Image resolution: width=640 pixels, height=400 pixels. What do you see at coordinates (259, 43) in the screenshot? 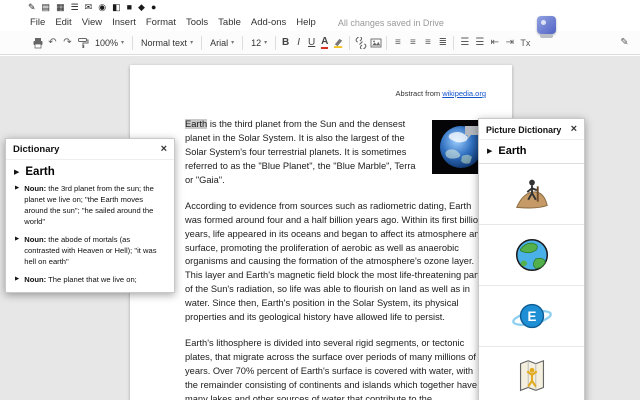
I see `font-size-select: 12 ▾` at bounding box center [259, 43].